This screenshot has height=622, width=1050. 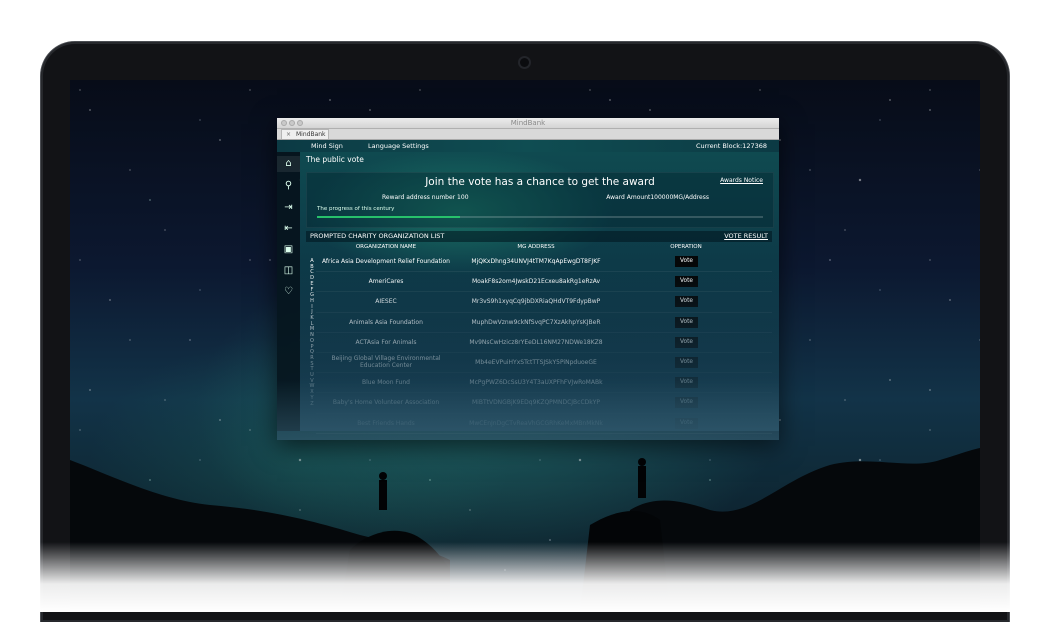 I want to click on tab-close-icon: ×, so click(x=288, y=134).